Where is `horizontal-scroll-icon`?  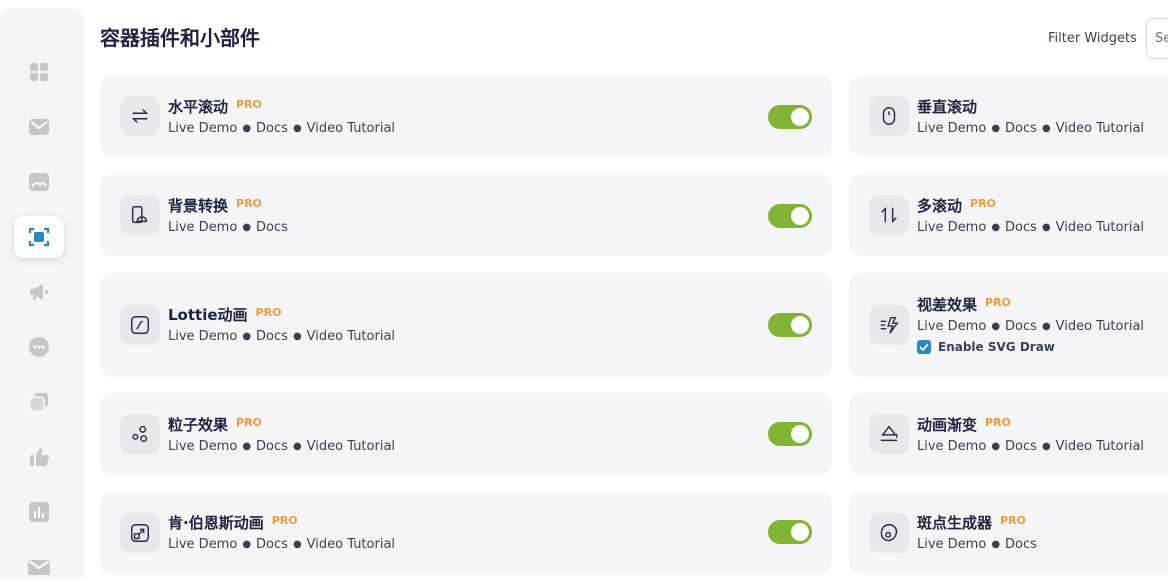 horizontal-scroll-icon is located at coordinates (140, 116).